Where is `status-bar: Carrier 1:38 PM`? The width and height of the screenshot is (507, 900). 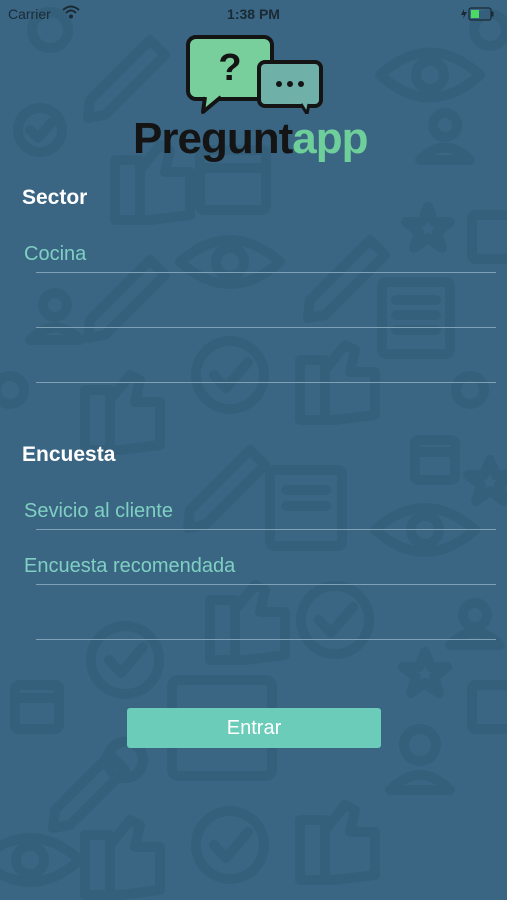
status-bar: Carrier 1:38 PM is located at coordinates (253, 14).